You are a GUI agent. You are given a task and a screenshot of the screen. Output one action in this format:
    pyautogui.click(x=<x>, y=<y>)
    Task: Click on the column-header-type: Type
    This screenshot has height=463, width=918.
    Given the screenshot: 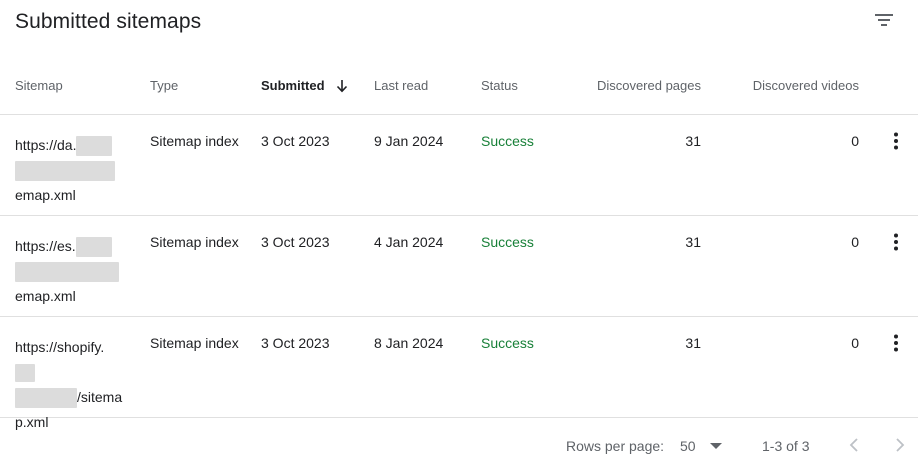 What is the action you would take?
    pyautogui.click(x=164, y=85)
    